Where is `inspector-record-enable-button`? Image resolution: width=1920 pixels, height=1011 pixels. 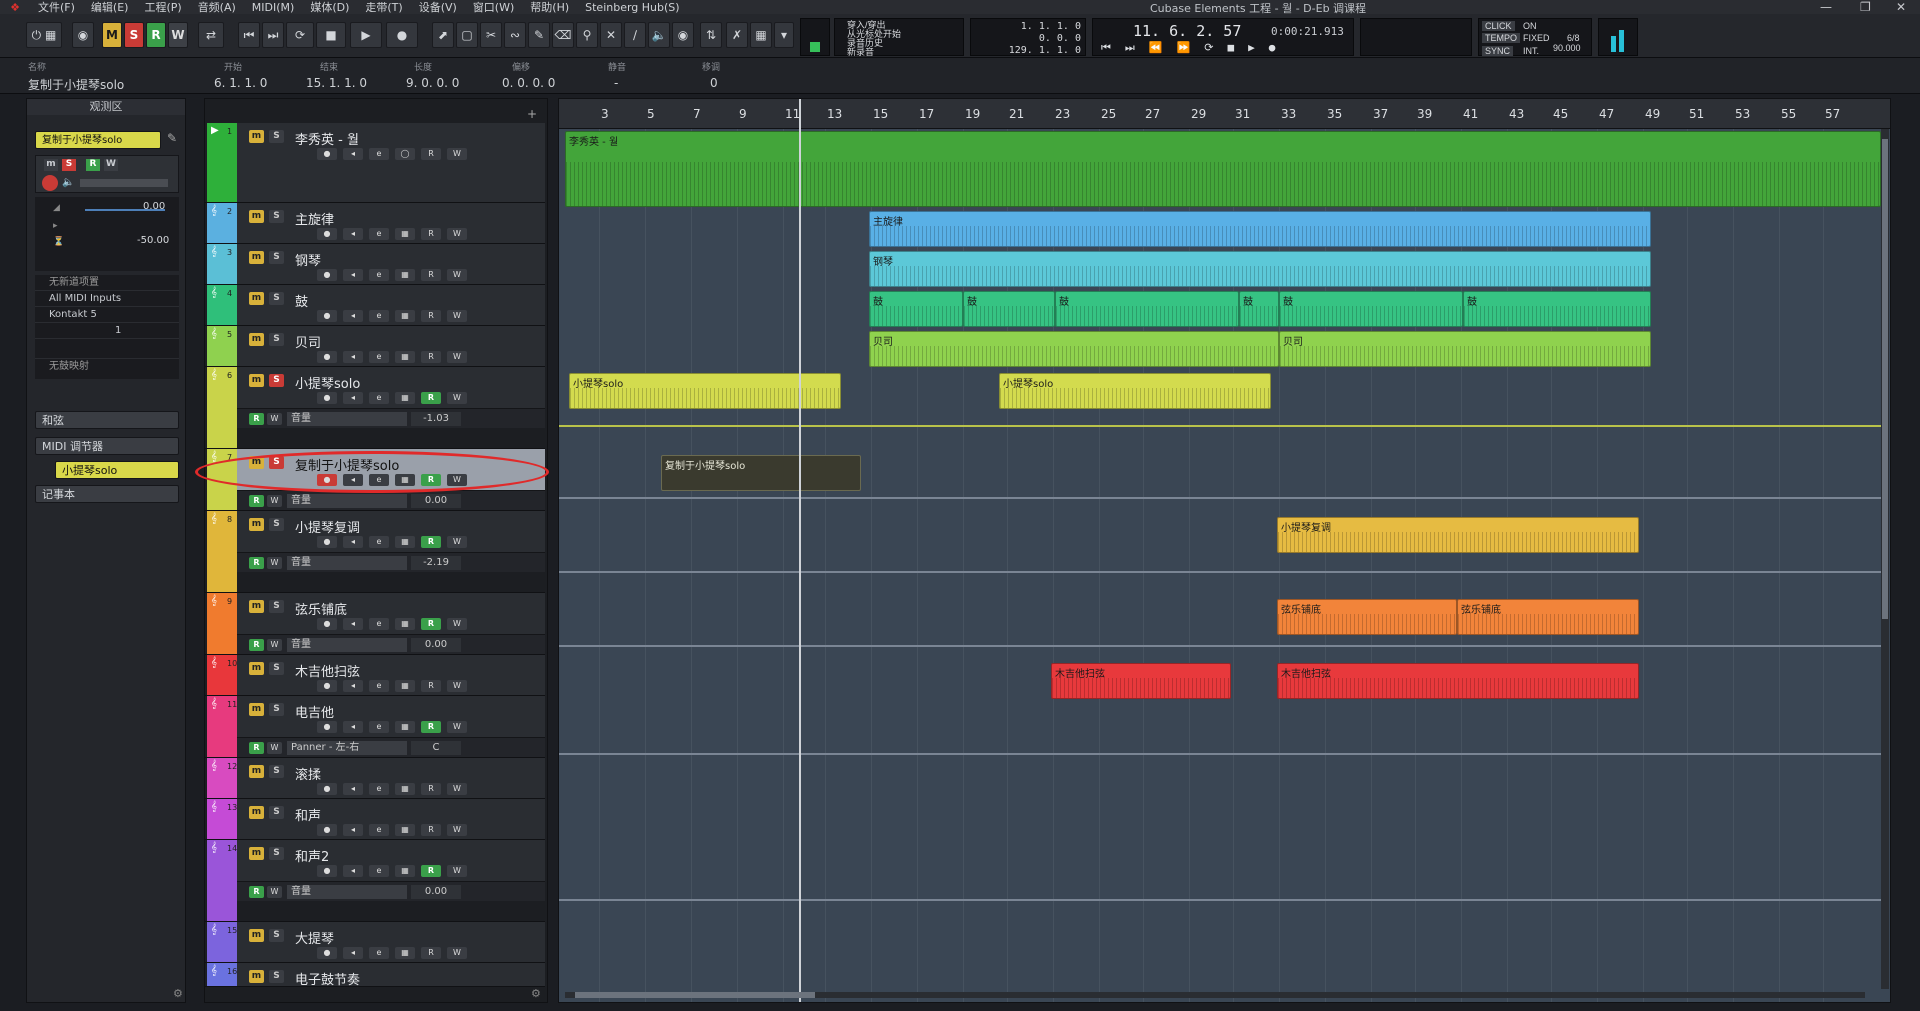 inspector-record-enable-button is located at coordinates (50, 183).